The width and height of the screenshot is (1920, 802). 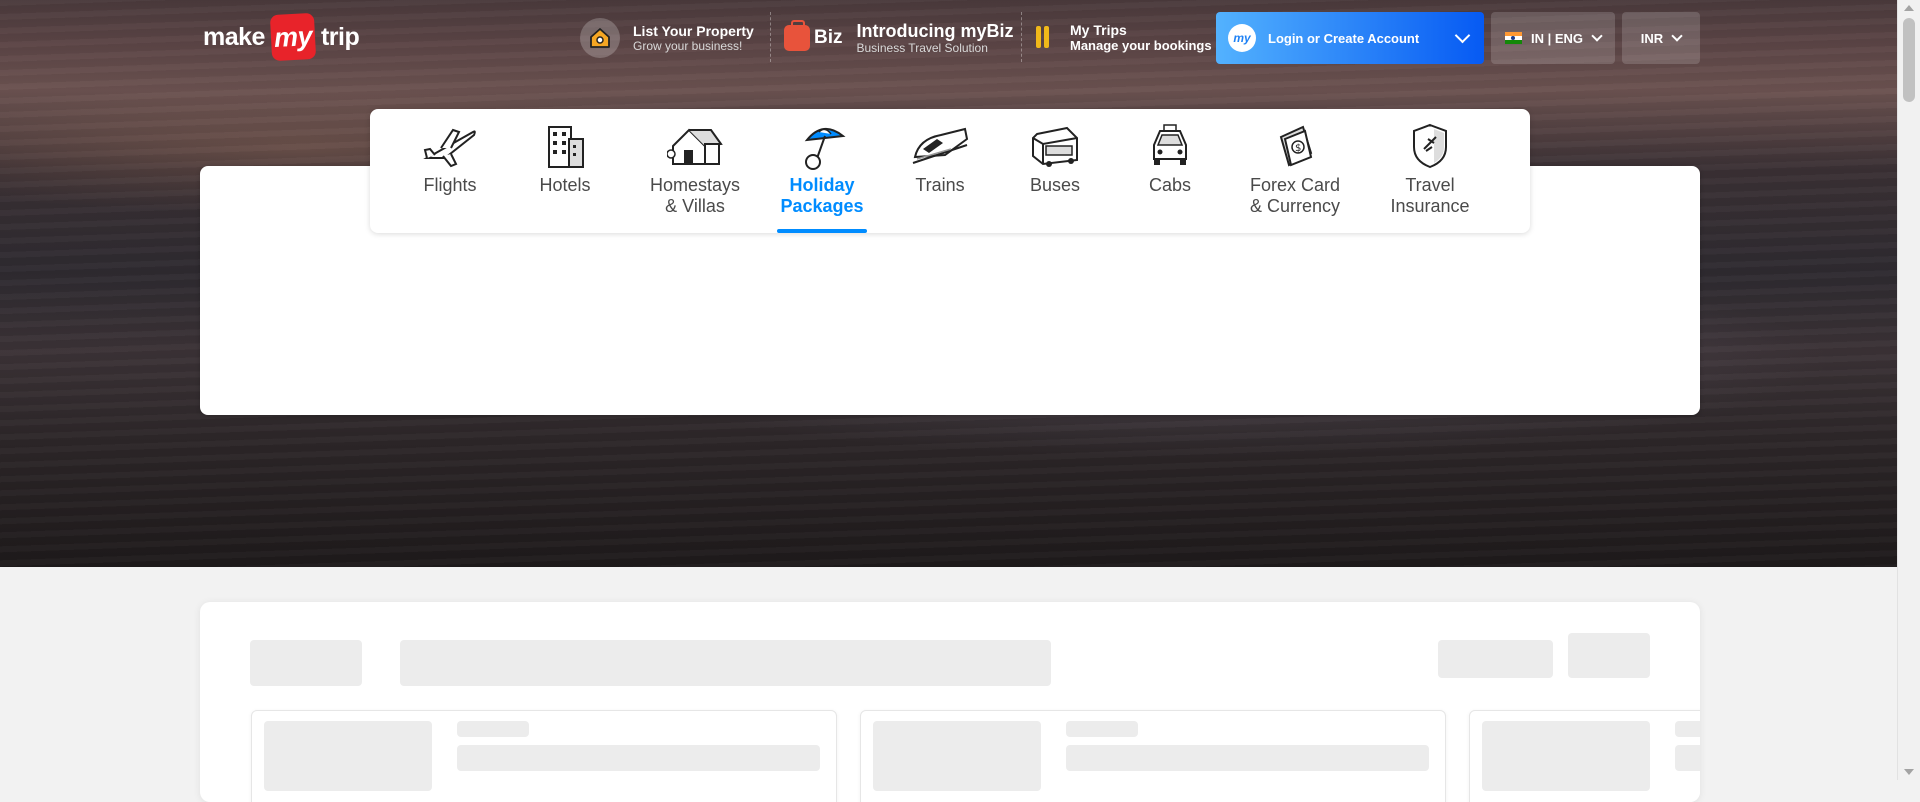 I want to click on list-property-title: List Your Property, so click(x=693, y=31).